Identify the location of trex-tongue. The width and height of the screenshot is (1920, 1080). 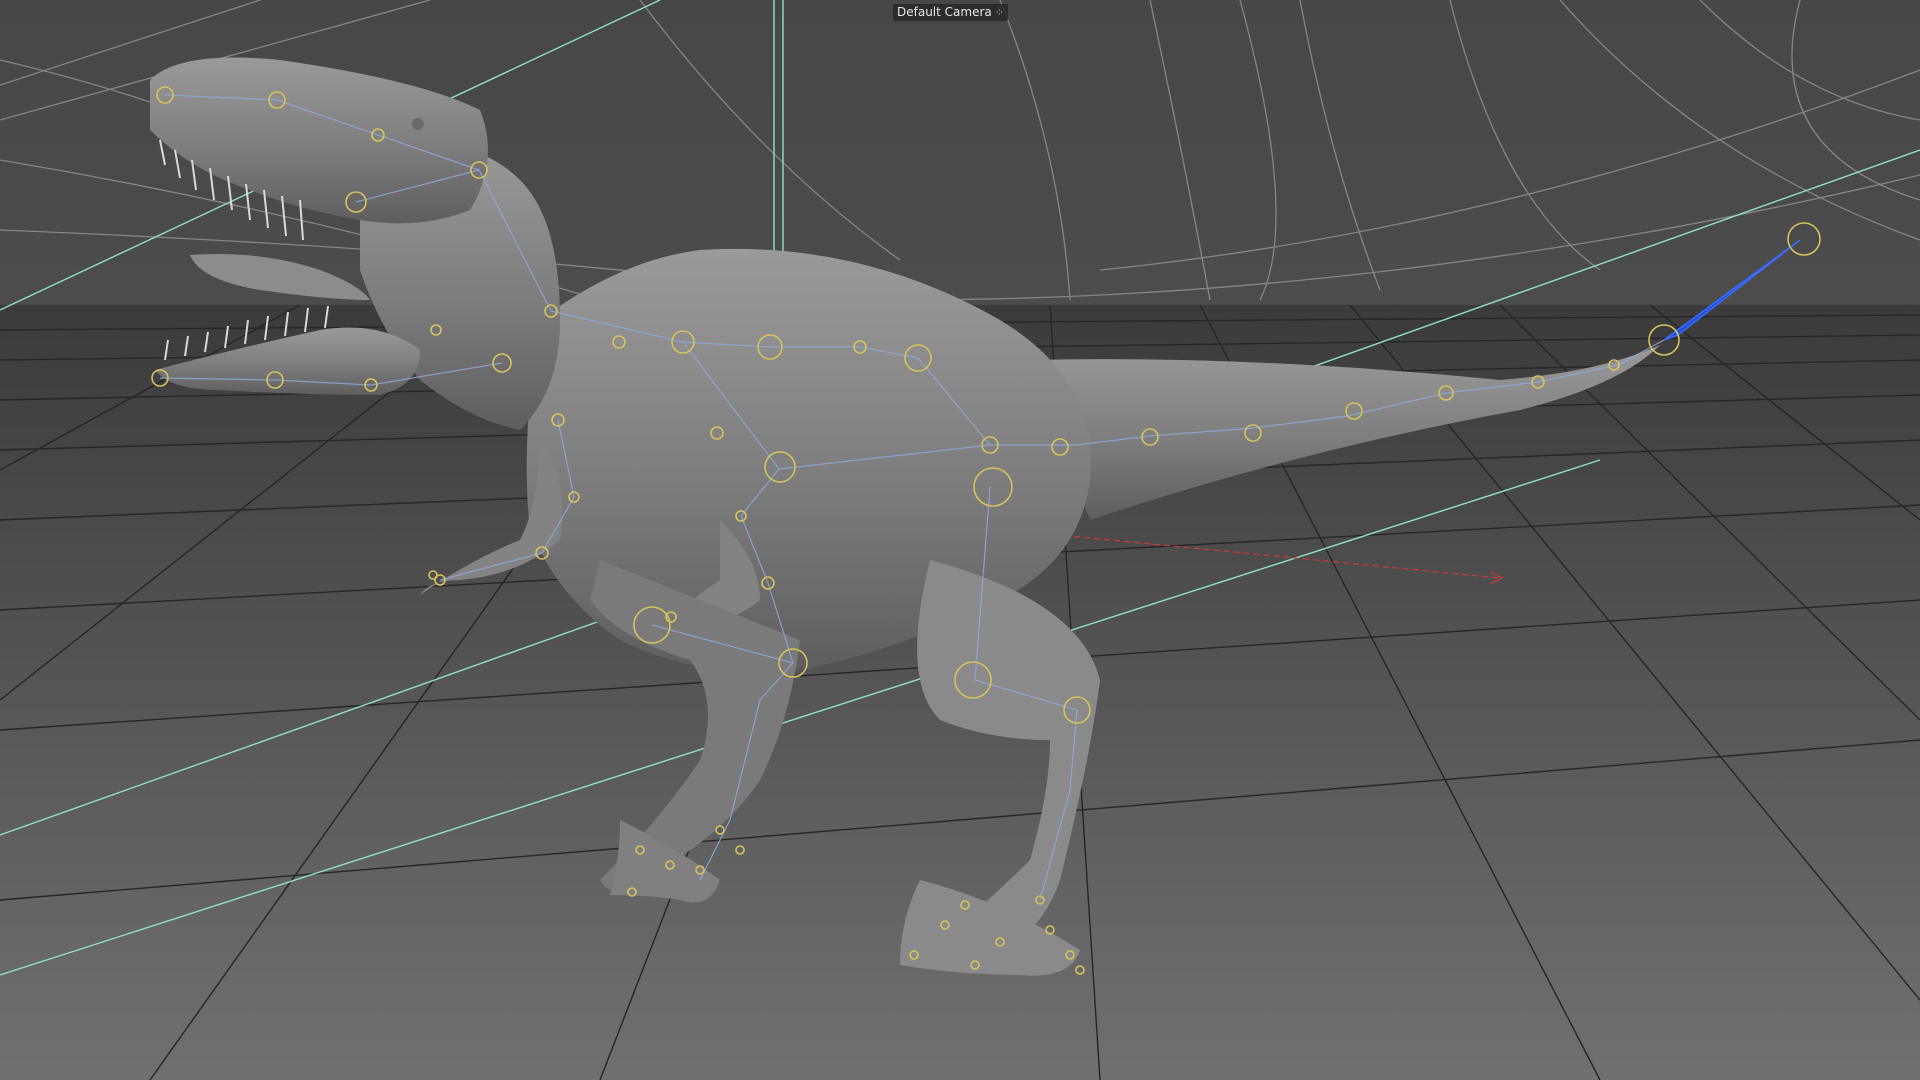
(280, 277).